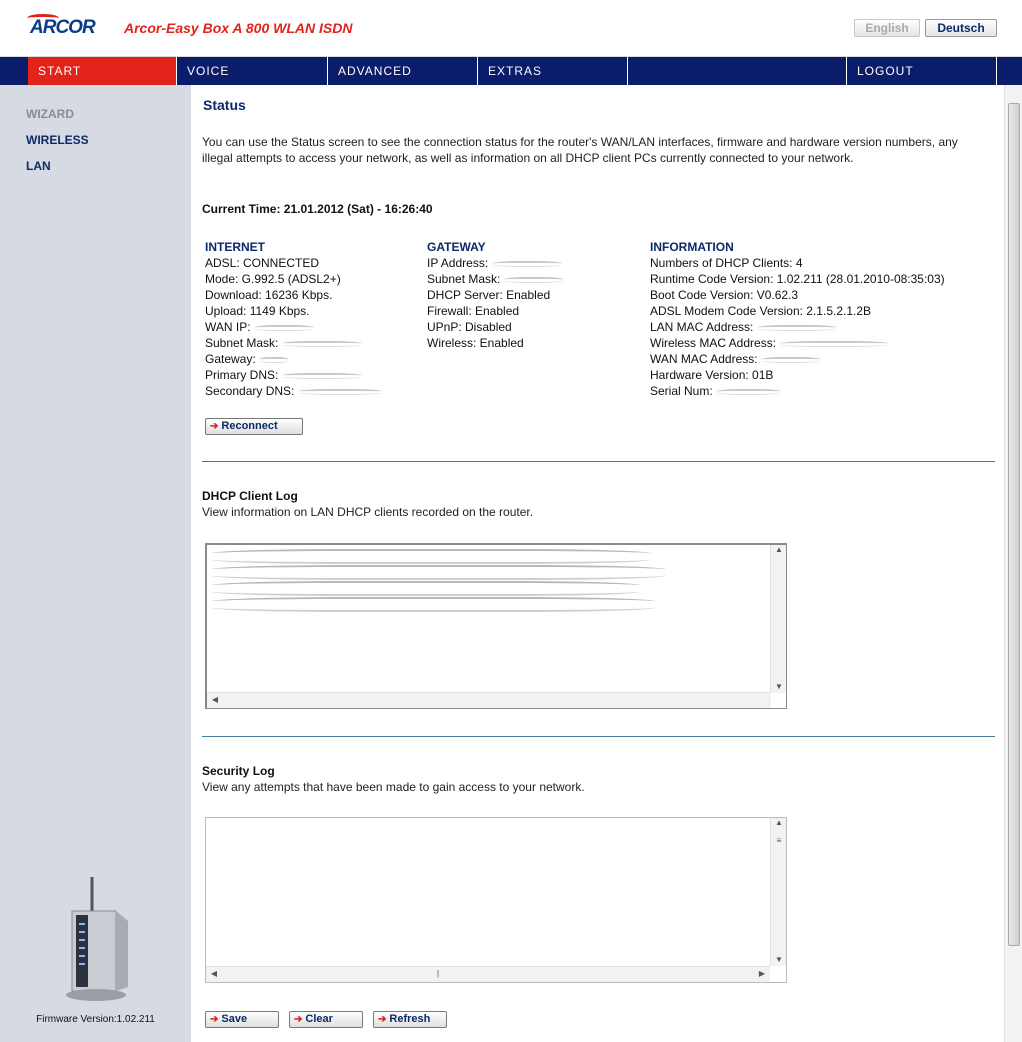 The width and height of the screenshot is (1022, 1042). I want to click on scroll-right-icon: ▶, so click(762, 973).